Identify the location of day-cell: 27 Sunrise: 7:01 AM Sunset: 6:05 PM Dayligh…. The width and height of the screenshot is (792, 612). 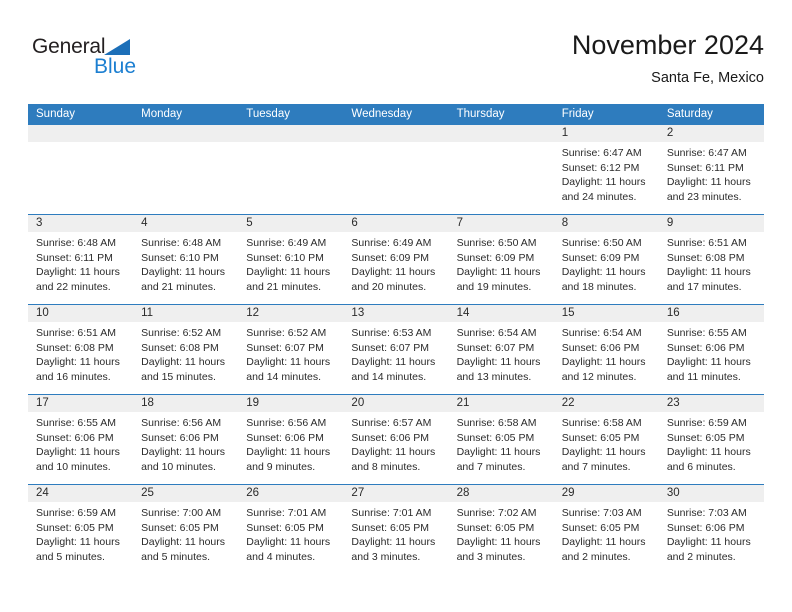
(395, 529).